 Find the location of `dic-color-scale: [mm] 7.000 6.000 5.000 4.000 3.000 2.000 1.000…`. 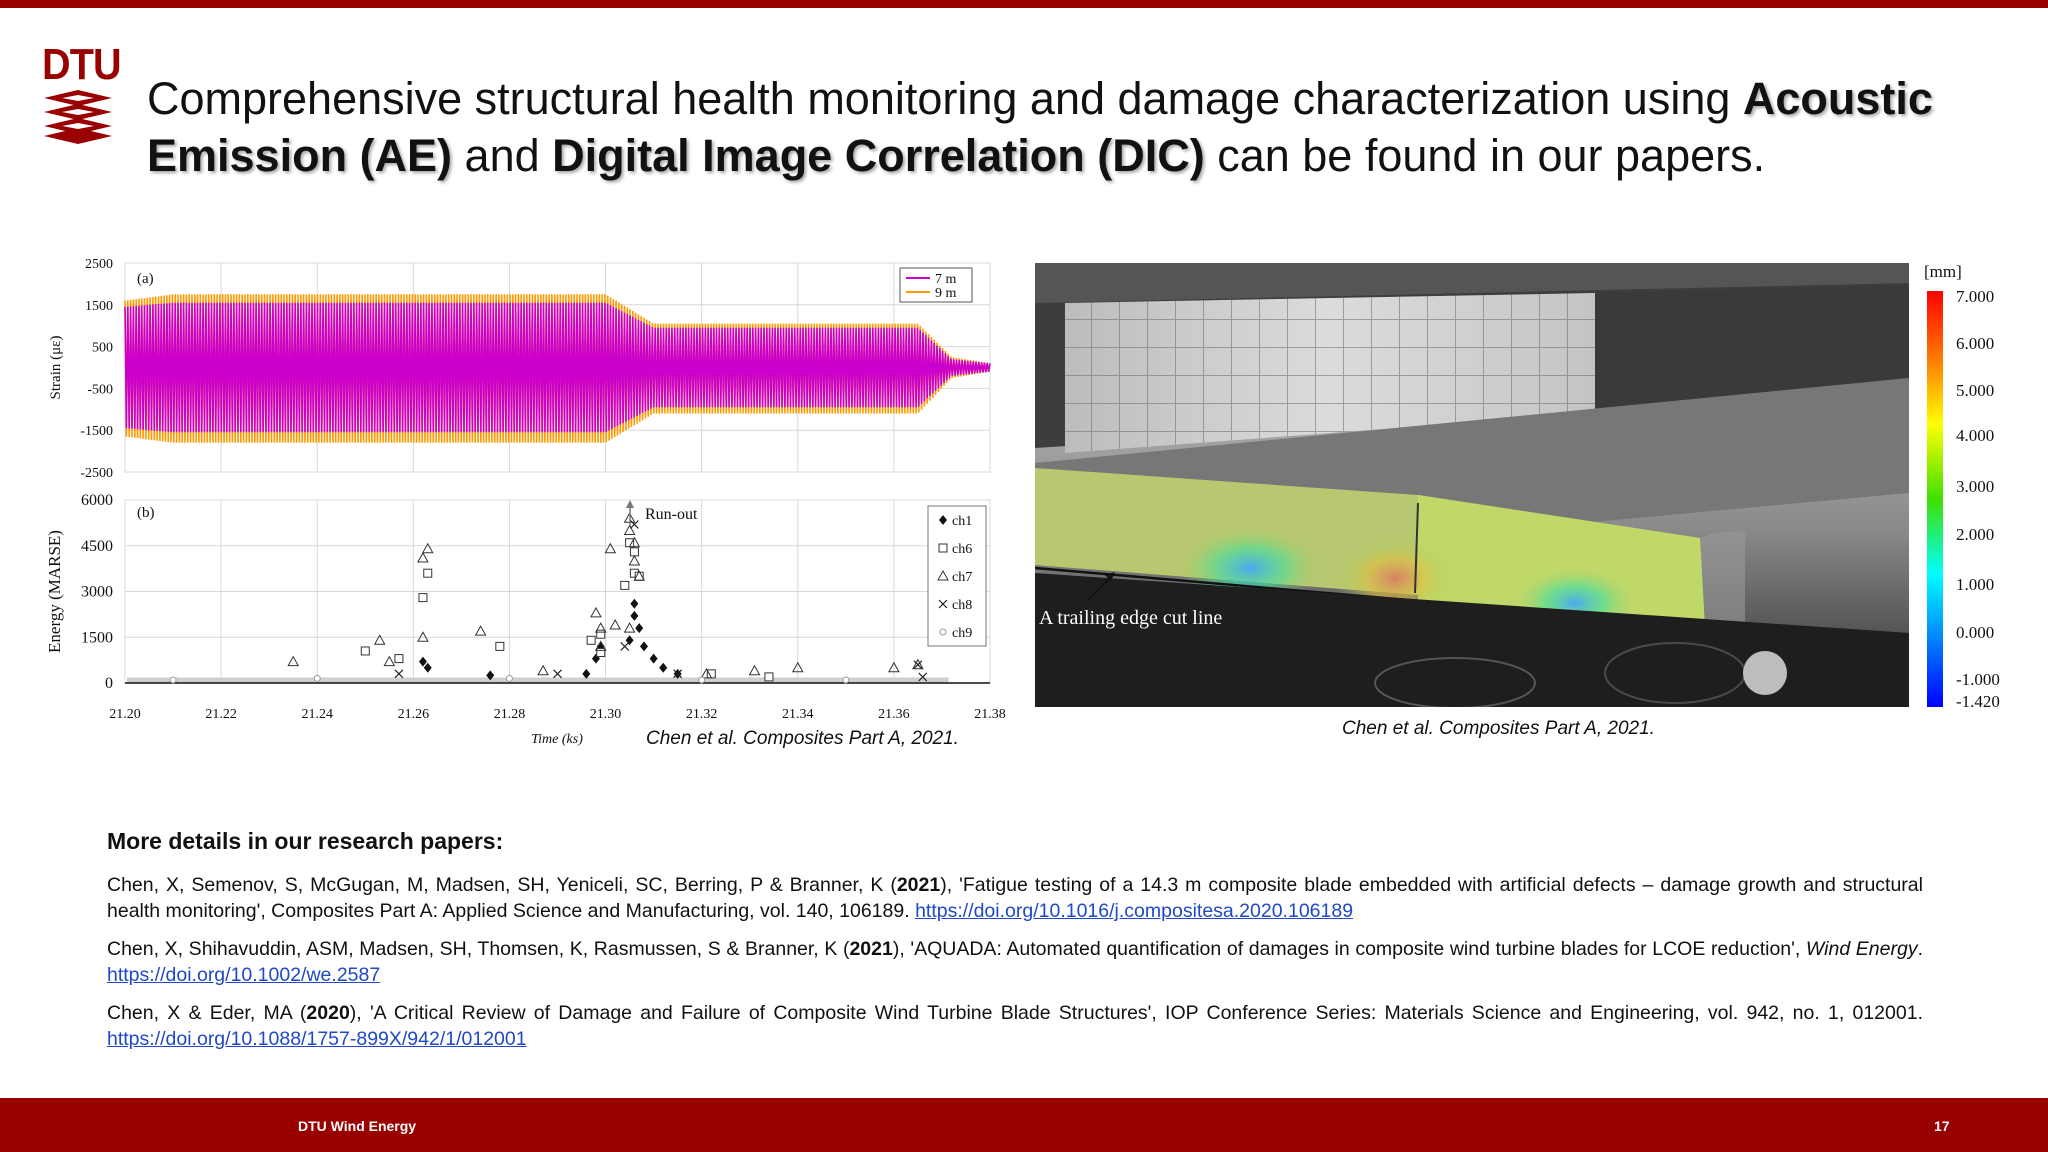

dic-color-scale: [mm] 7.000 6.000 5.000 4.000 3.000 2.000 1.000… is located at coordinates (1980, 485).